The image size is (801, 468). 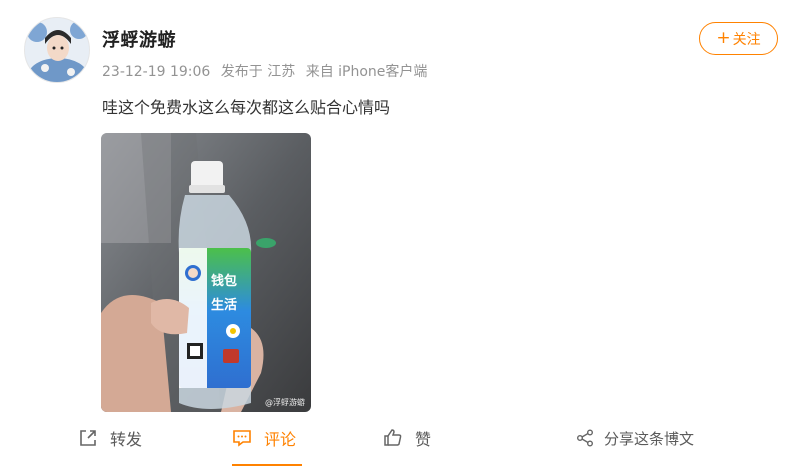 What do you see at coordinates (224, 281) in the screenshot?
I see `bottle-label-line1: 钱包` at bounding box center [224, 281].